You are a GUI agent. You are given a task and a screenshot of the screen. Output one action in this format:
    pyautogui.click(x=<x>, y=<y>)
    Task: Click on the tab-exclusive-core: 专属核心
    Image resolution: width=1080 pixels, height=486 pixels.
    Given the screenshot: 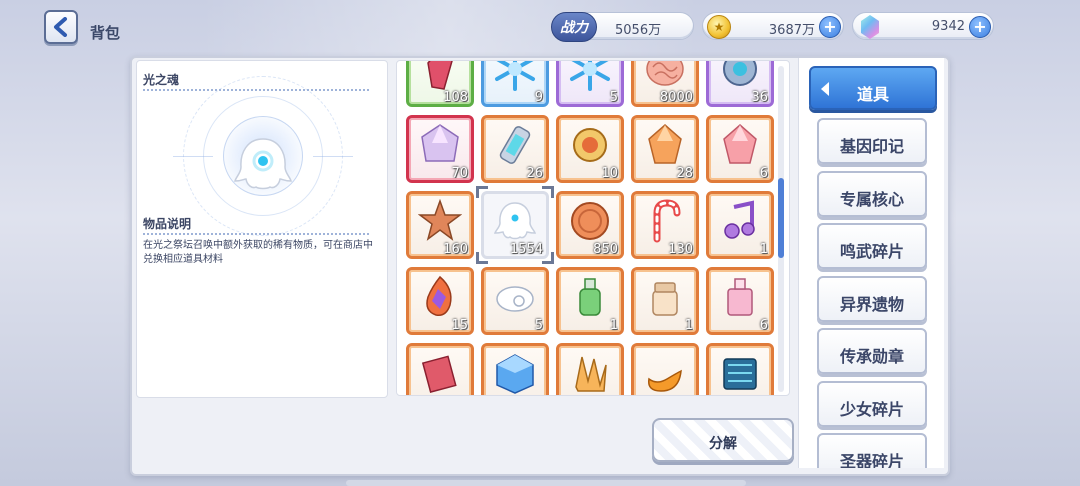 What is the action you would take?
    pyautogui.click(x=872, y=194)
    